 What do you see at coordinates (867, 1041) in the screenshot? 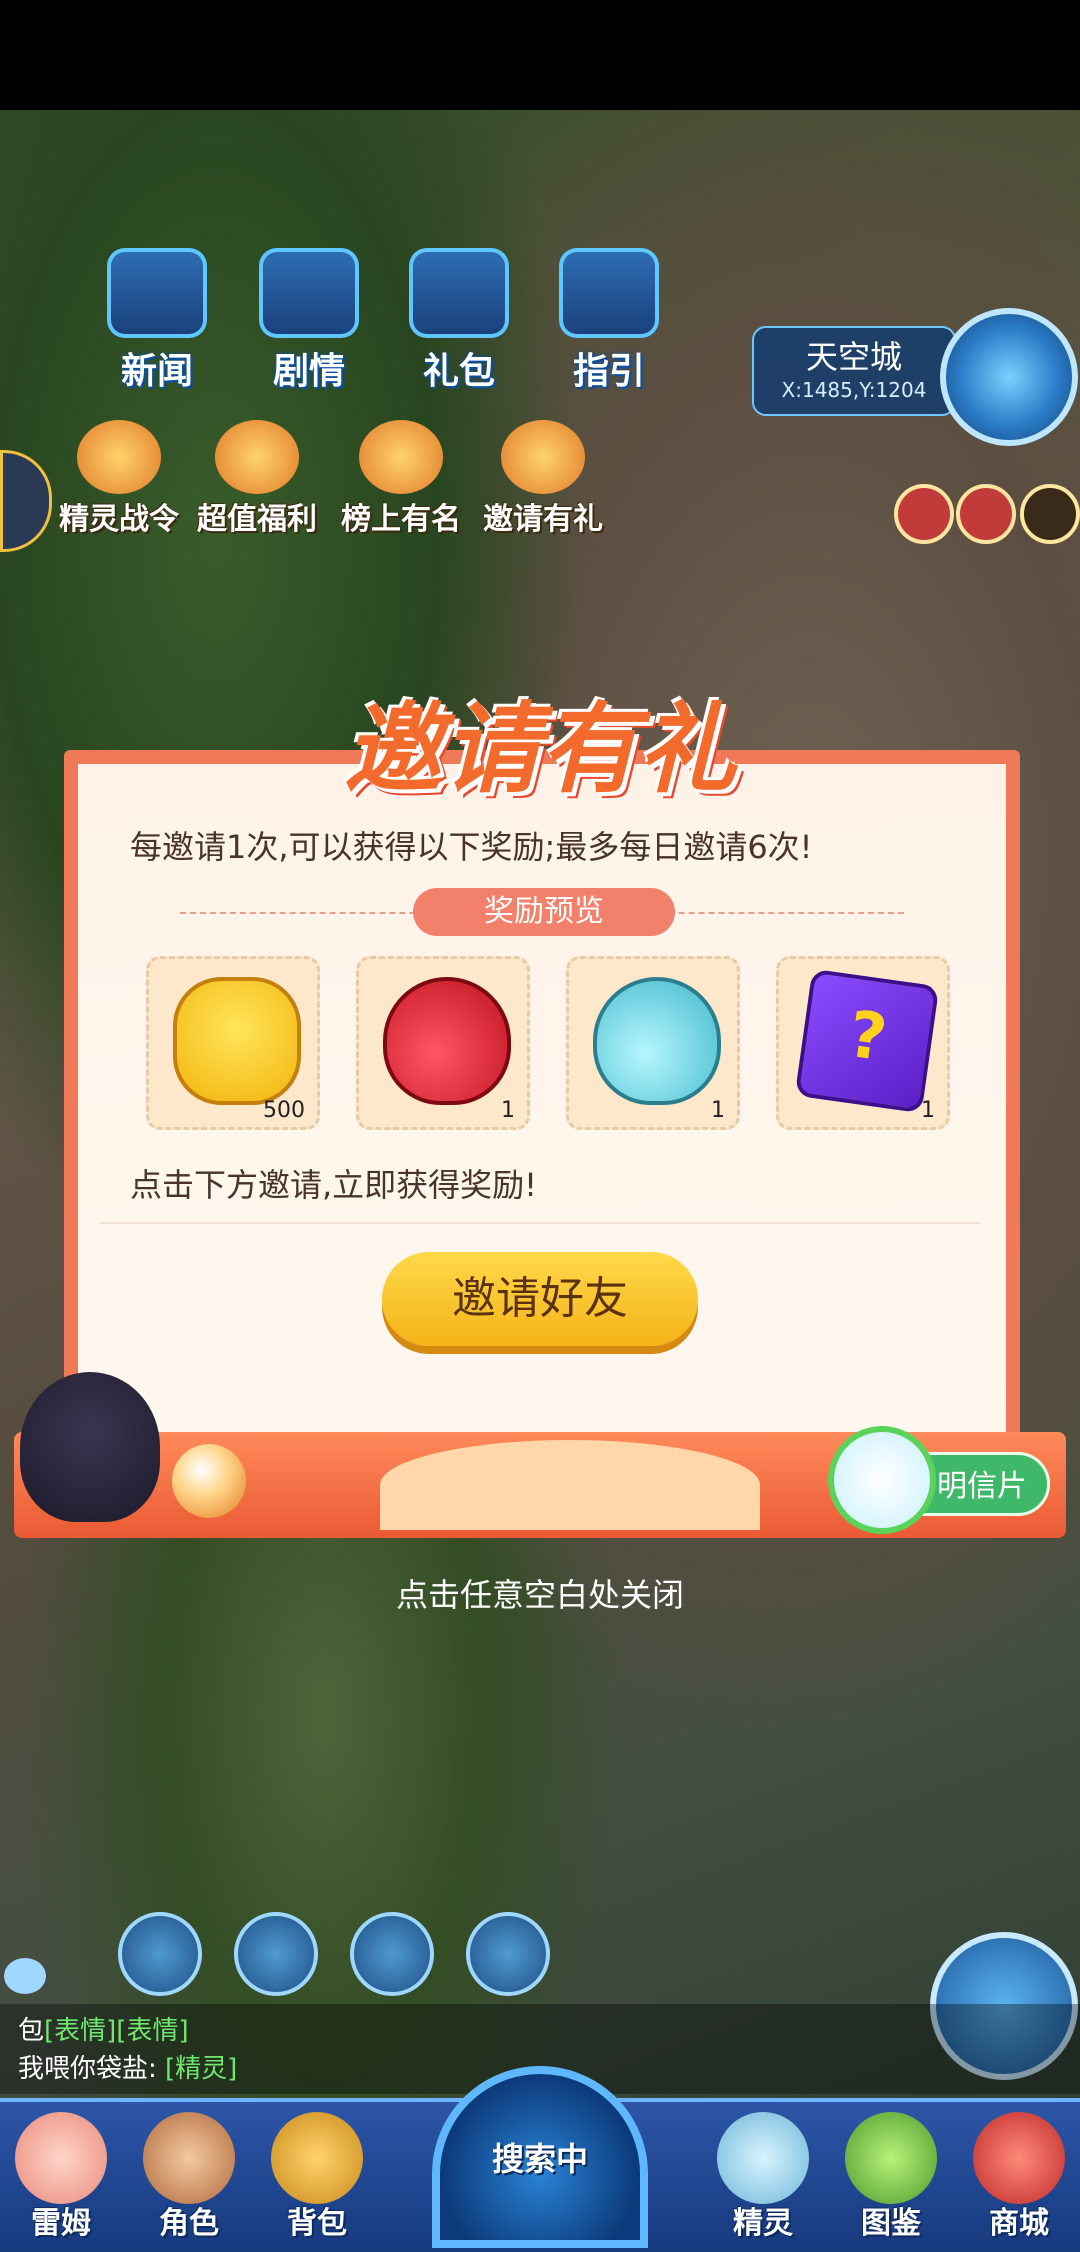
I see `mystery-puzzle-icon: ?` at bounding box center [867, 1041].